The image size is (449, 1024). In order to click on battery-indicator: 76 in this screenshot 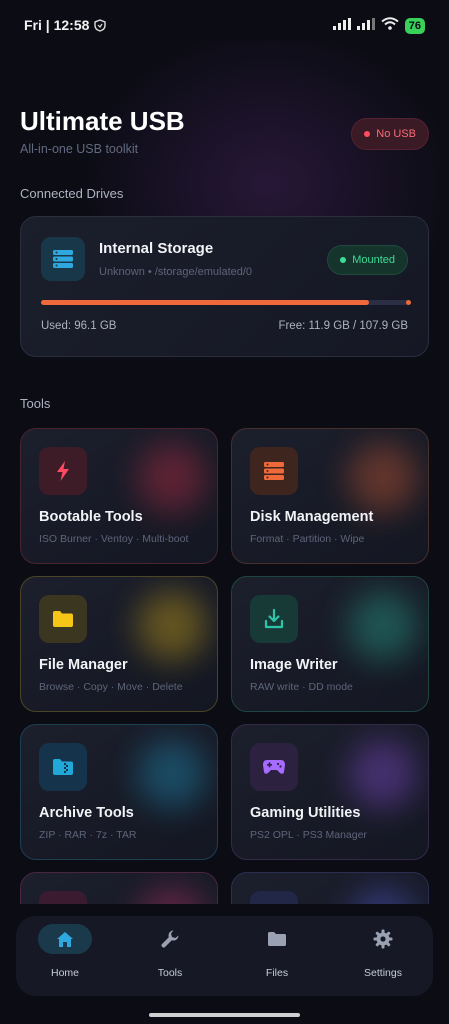, I will do `click(414, 26)`.